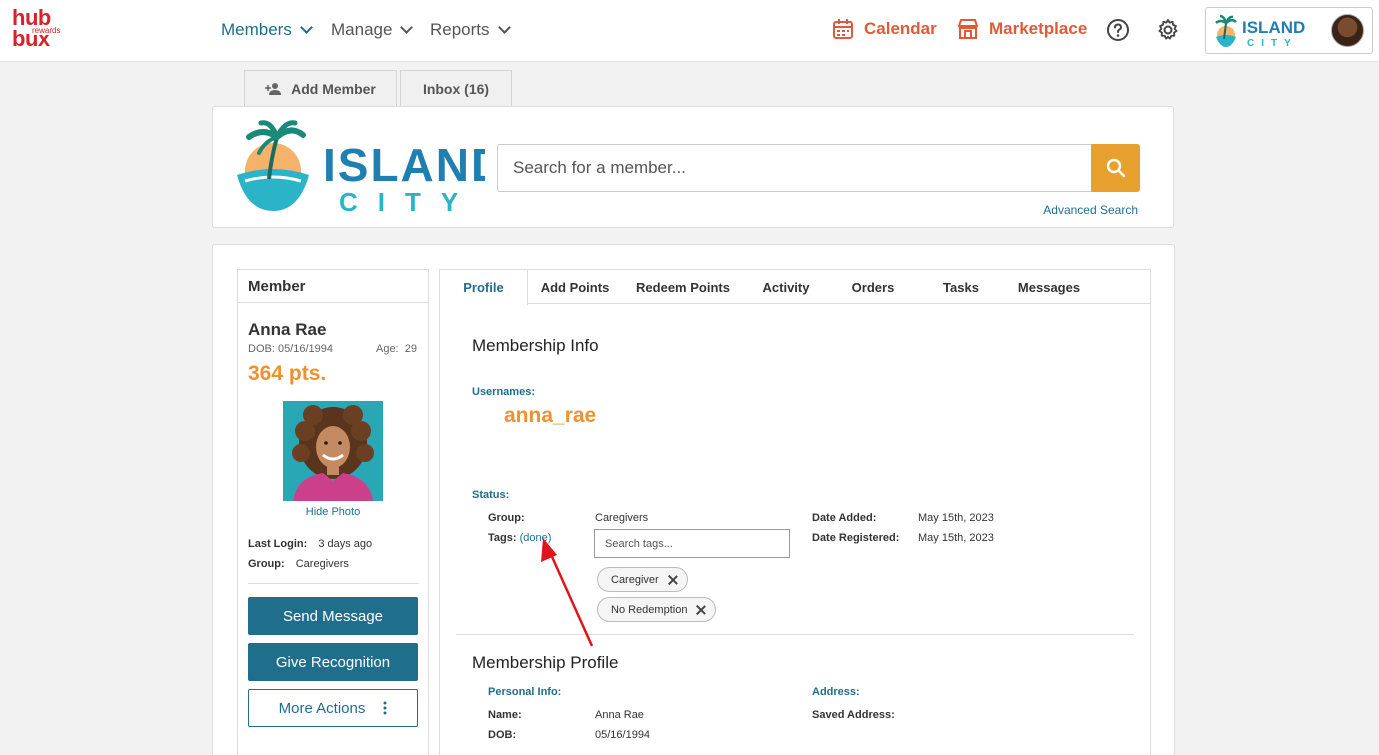 This screenshot has height=755, width=1379. What do you see at coordinates (385, 708) in the screenshot?
I see `more-vertical-icon` at bounding box center [385, 708].